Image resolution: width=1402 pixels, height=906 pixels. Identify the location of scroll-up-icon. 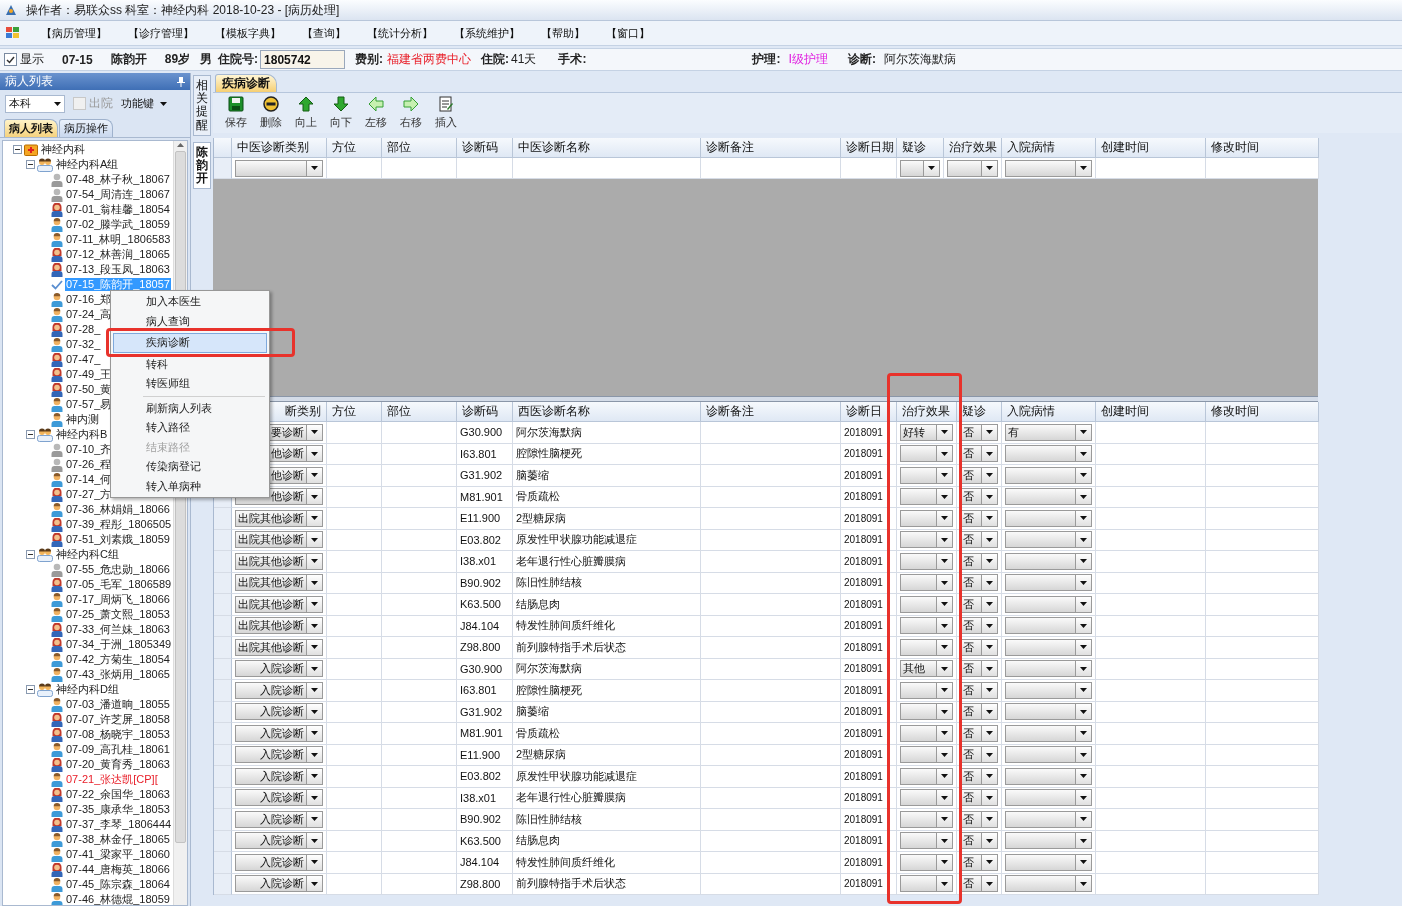
(180, 145).